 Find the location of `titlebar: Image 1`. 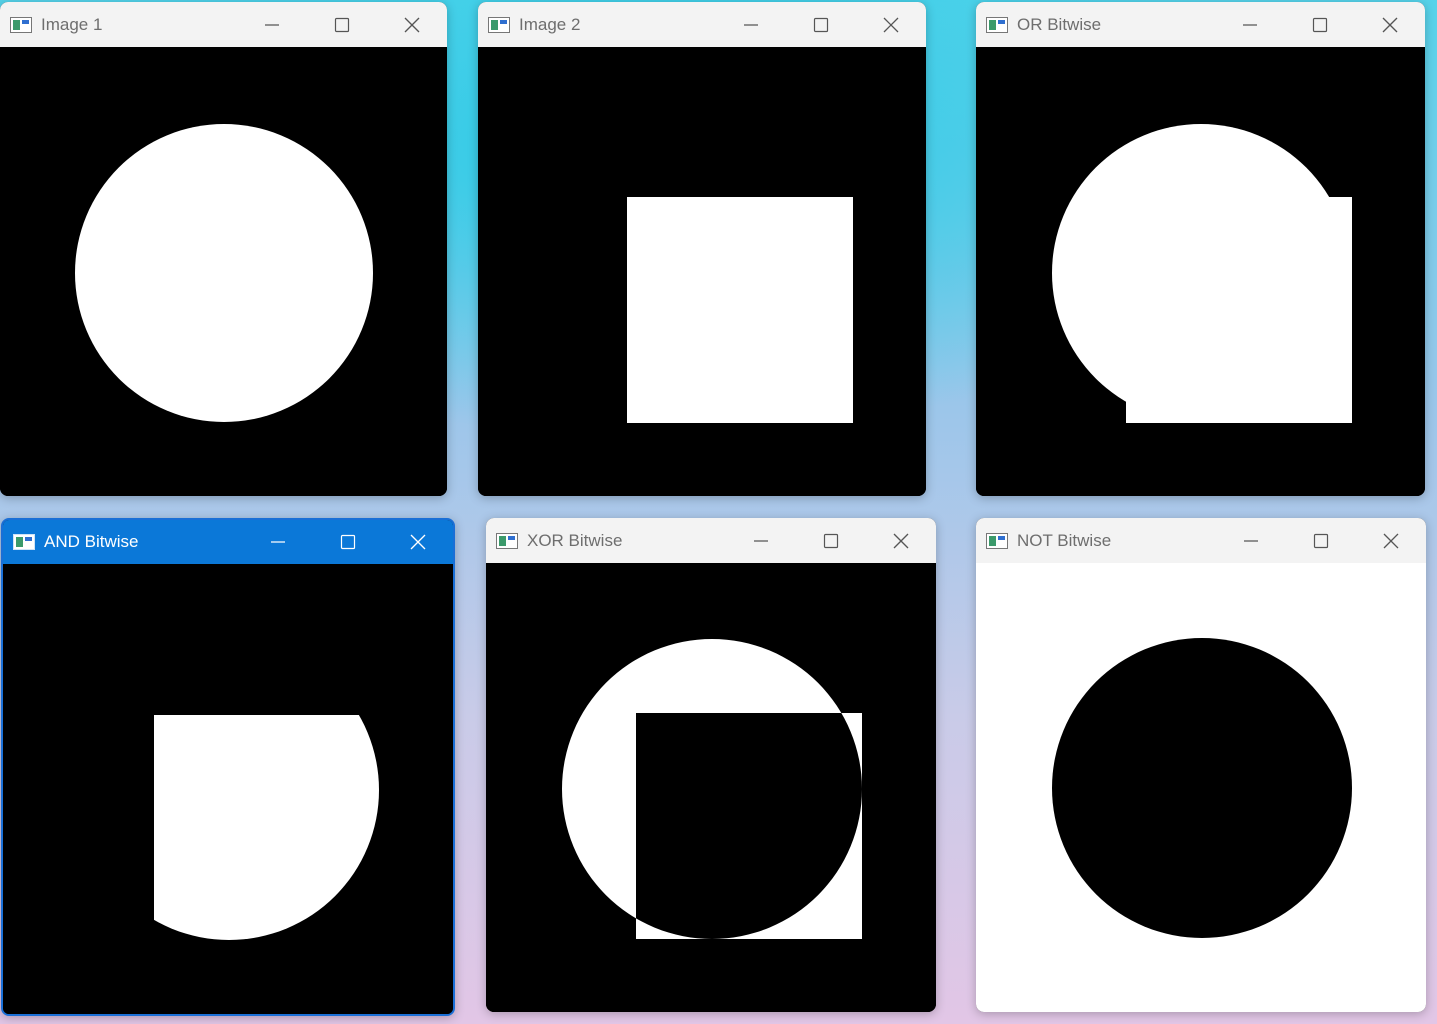

titlebar: Image 1 is located at coordinates (223, 24).